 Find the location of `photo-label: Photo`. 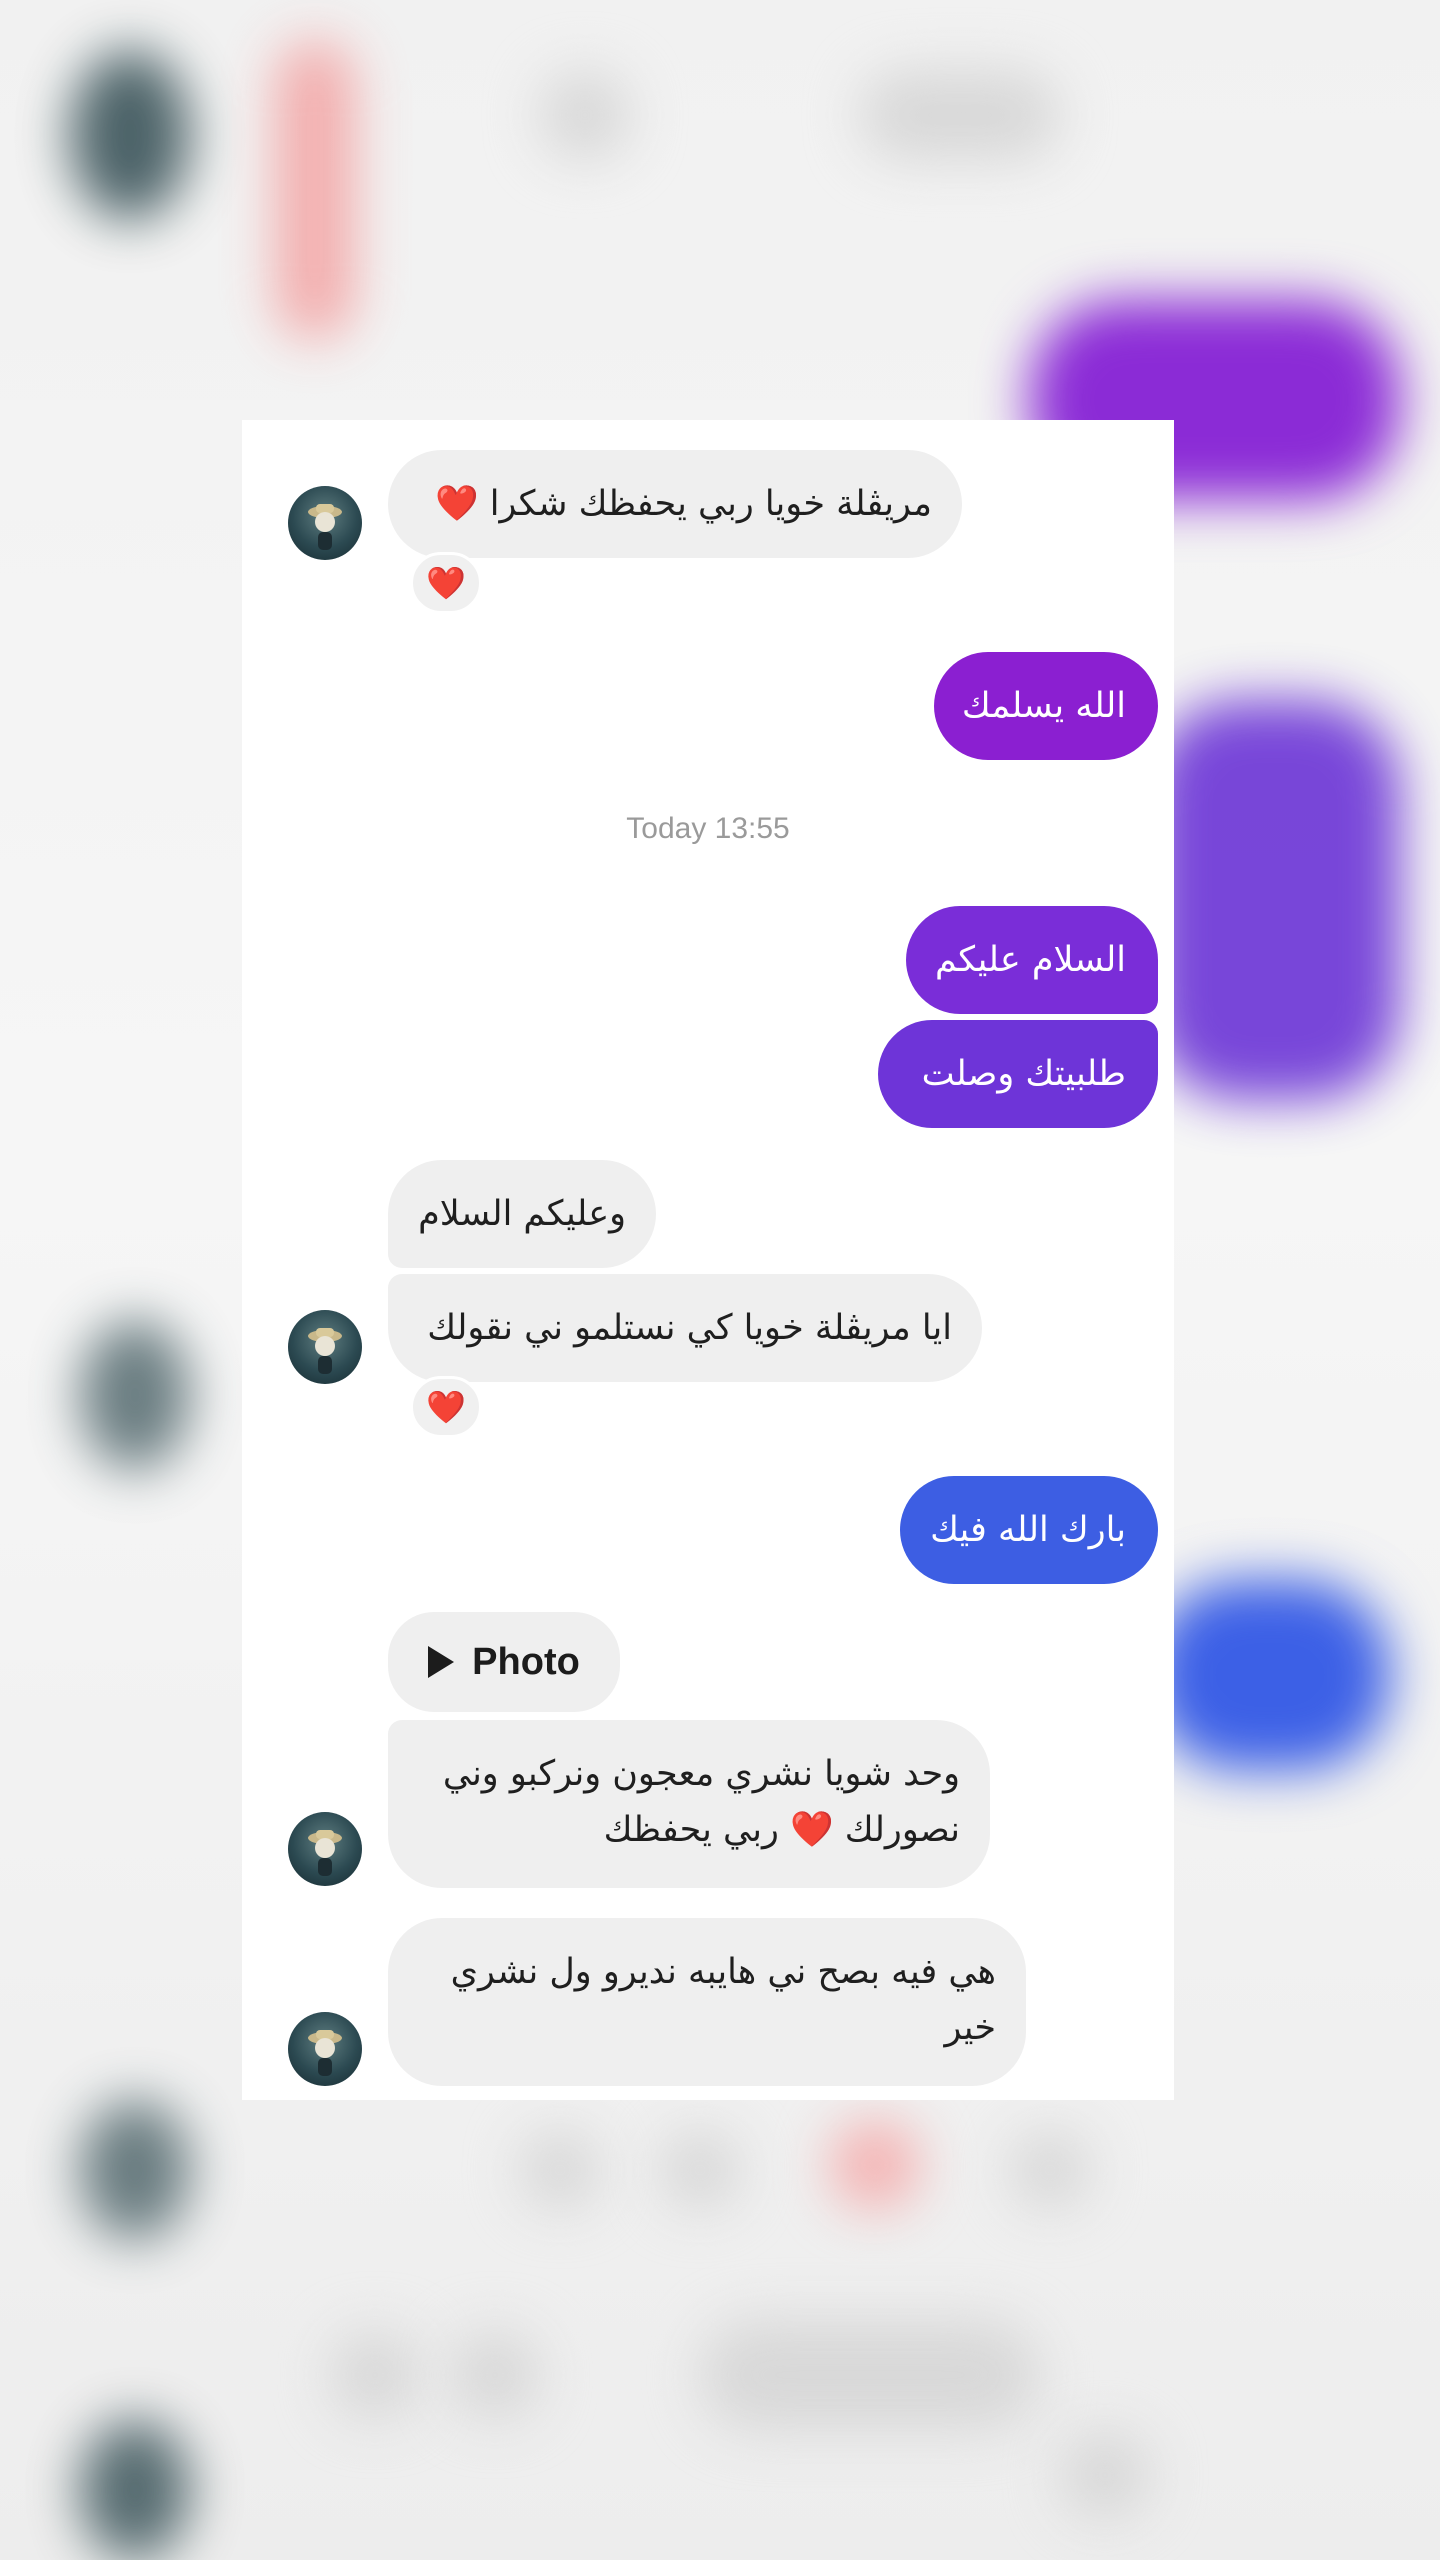

photo-label: Photo is located at coordinates (526, 1661).